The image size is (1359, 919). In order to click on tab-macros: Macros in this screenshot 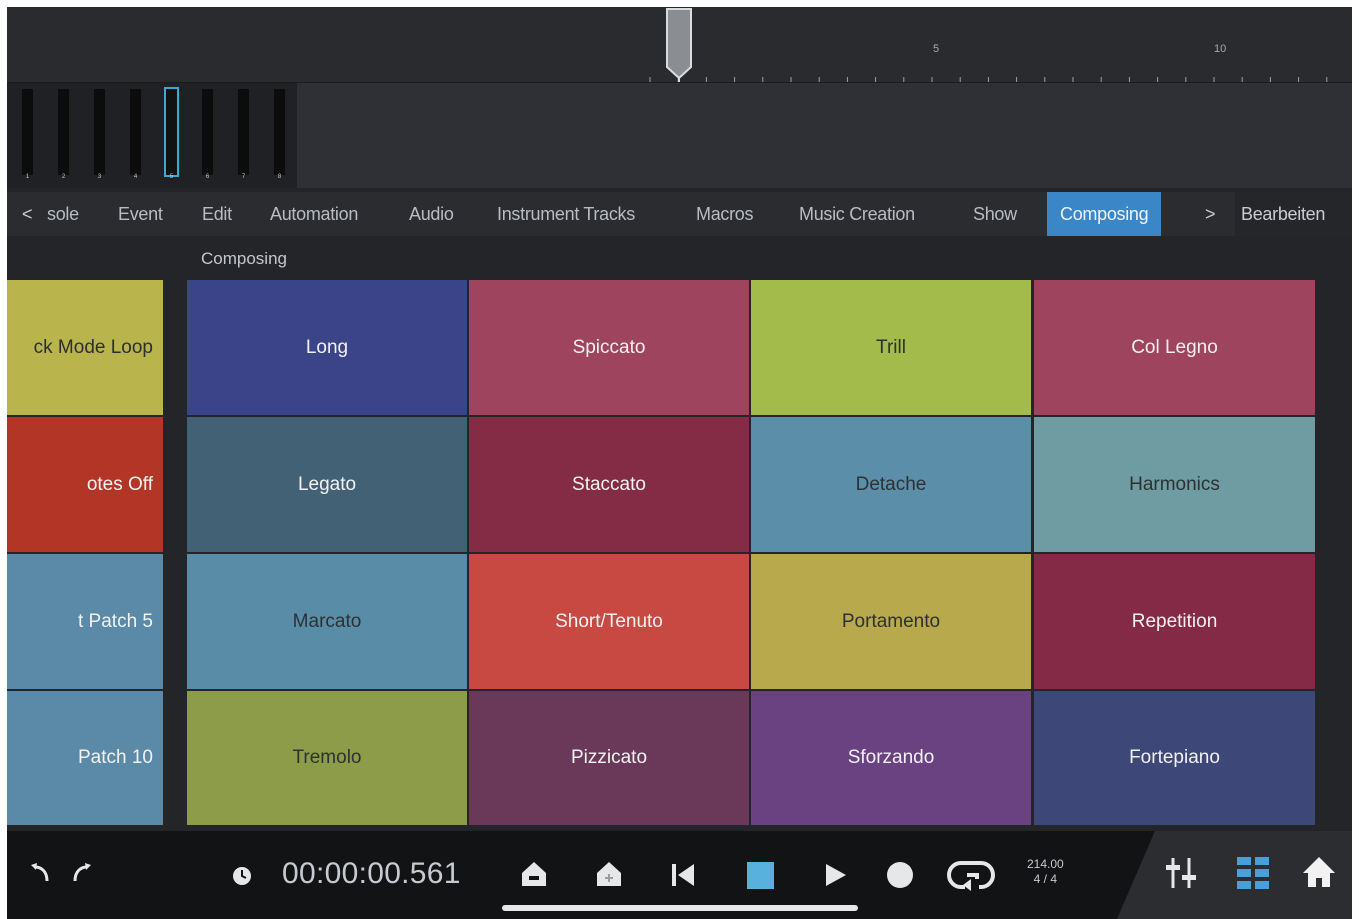, I will do `click(725, 214)`.